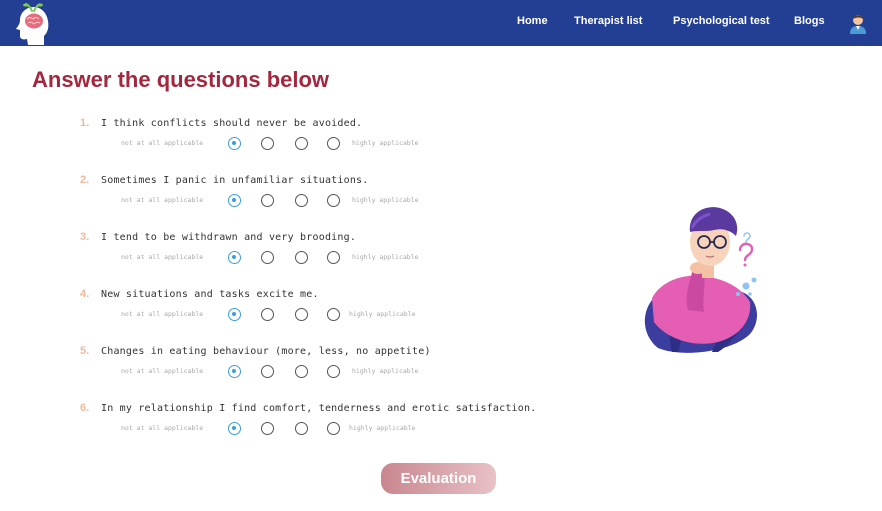 Image resolution: width=882 pixels, height=511 pixels. Describe the element at coordinates (85, 180) in the screenshot. I see `question-number: 2.` at that location.